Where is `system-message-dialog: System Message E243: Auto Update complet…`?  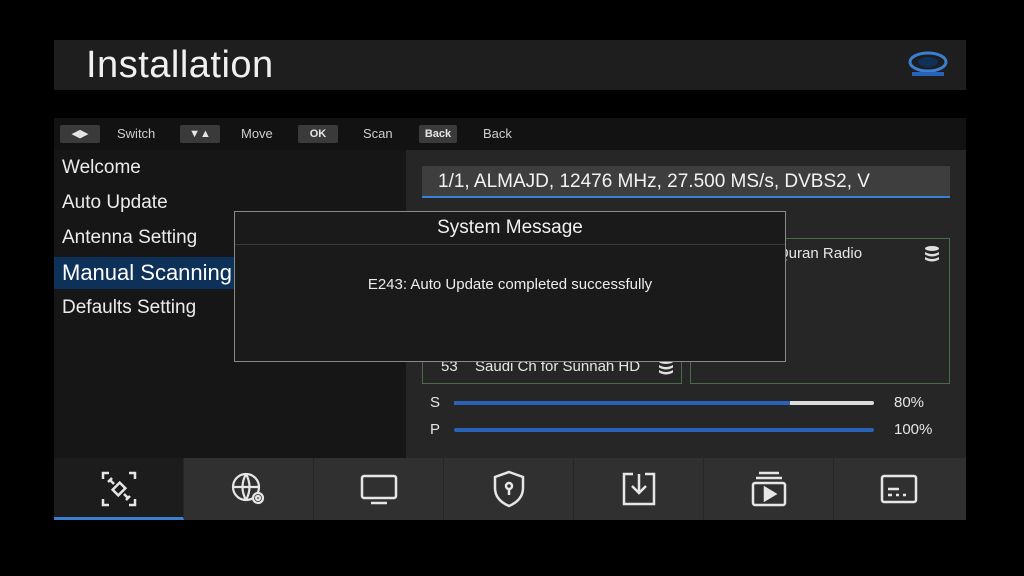
system-message-dialog: System Message E243: Auto Update complet… is located at coordinates (510, 286).